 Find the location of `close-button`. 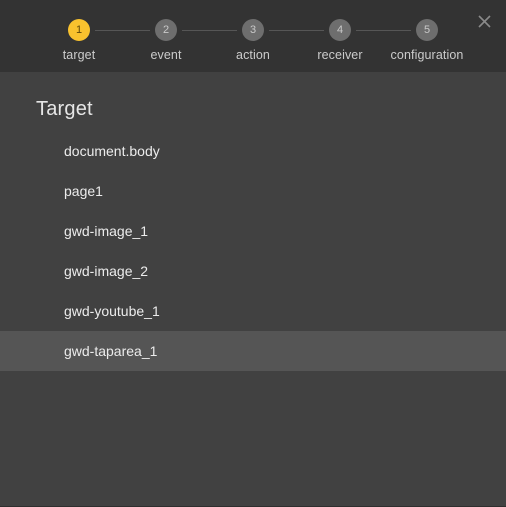

close-button is located at coordinates (484, 22).